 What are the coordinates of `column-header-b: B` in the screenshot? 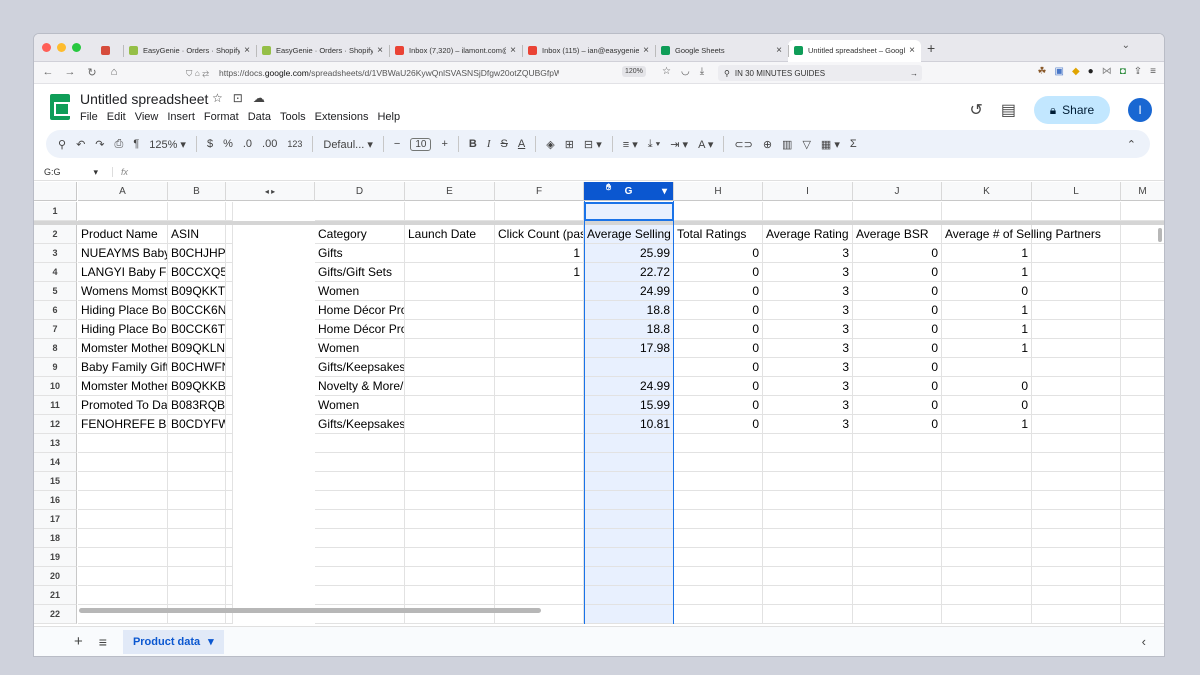 It's located at (197, 191).